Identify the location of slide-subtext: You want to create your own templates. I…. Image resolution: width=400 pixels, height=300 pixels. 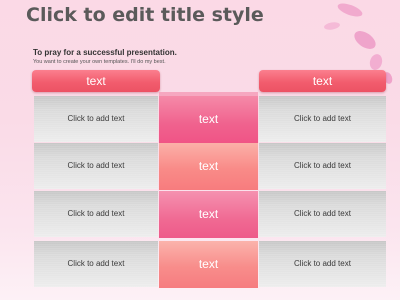
(99, 62).